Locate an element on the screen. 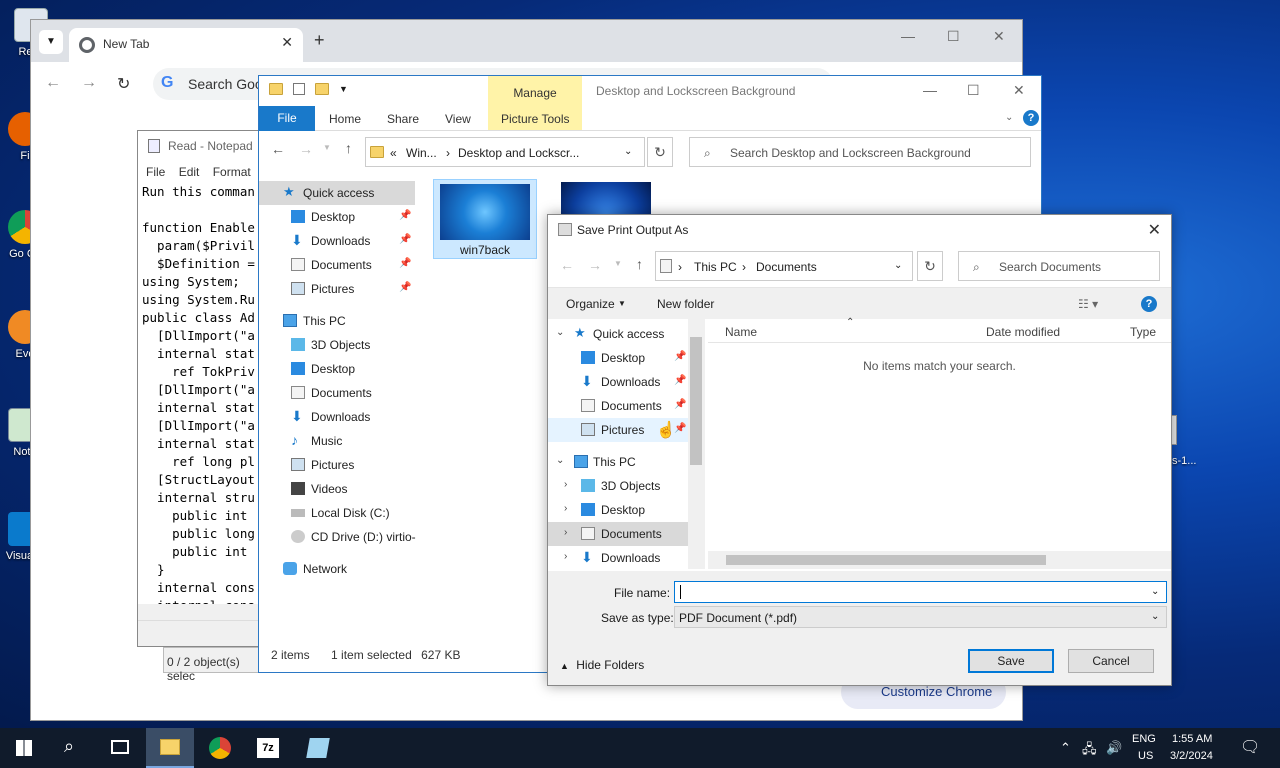 The image size is (1280, 768). taskbar-notepad is located at coordinates (318, 748).